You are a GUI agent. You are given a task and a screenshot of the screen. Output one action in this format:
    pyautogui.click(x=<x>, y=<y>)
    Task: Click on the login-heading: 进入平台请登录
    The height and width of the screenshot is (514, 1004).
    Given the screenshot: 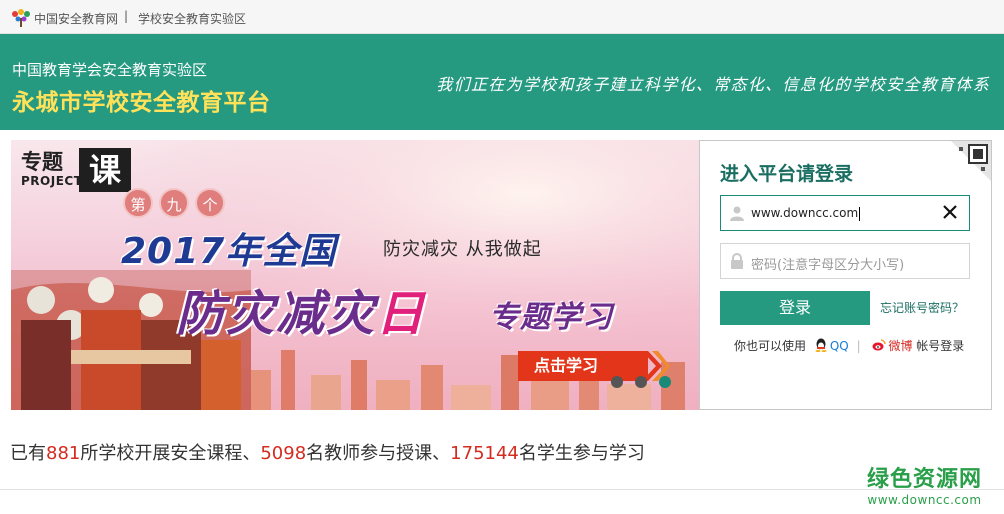 What is the action you would take?
    pyautogui.click(x=787, y=174)
    